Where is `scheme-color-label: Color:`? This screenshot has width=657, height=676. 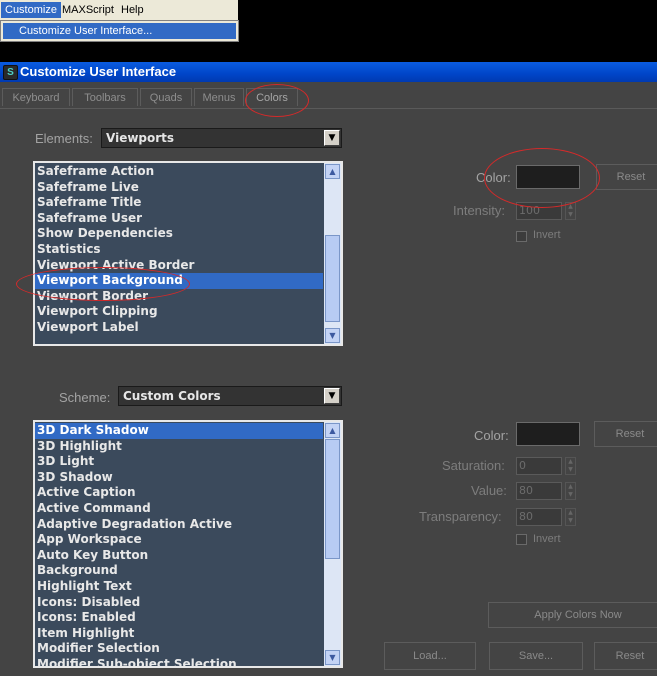
scheme-color-label: Color: is located at coordinates (491, 435).